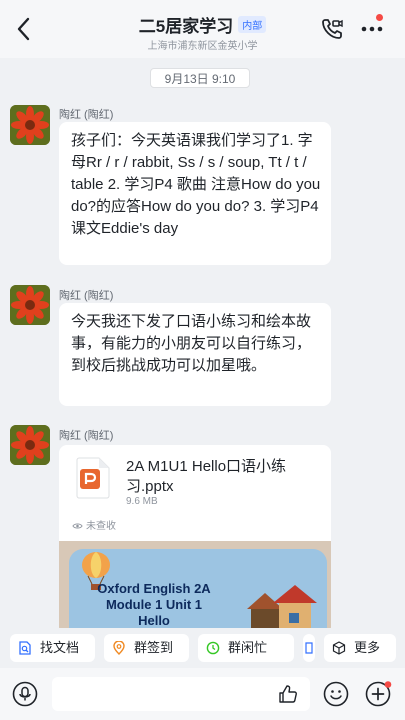  I want to click on chat-subtitle: 上海市浦东新区金英小学, so click(202, 46).